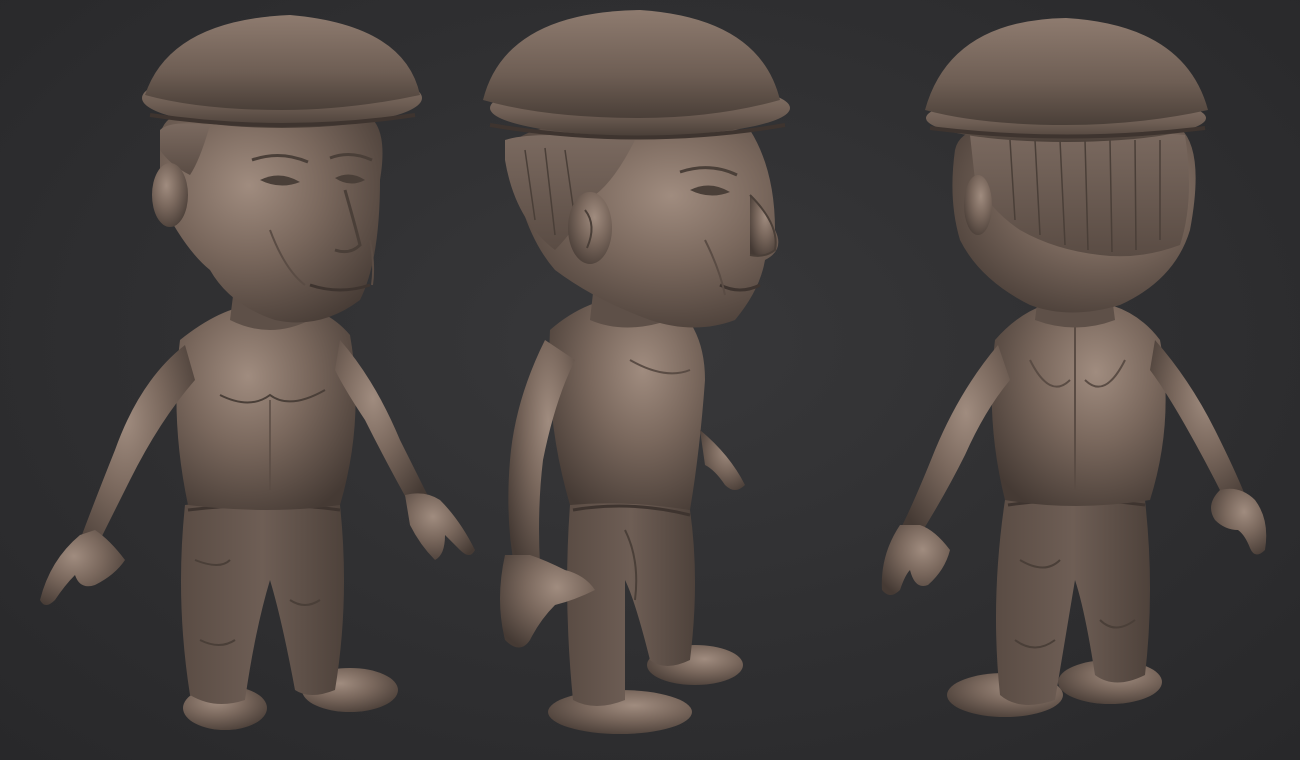 The height and width of the screenshot is (760, 1300). I want to click on back-hand, so click(722, 460).